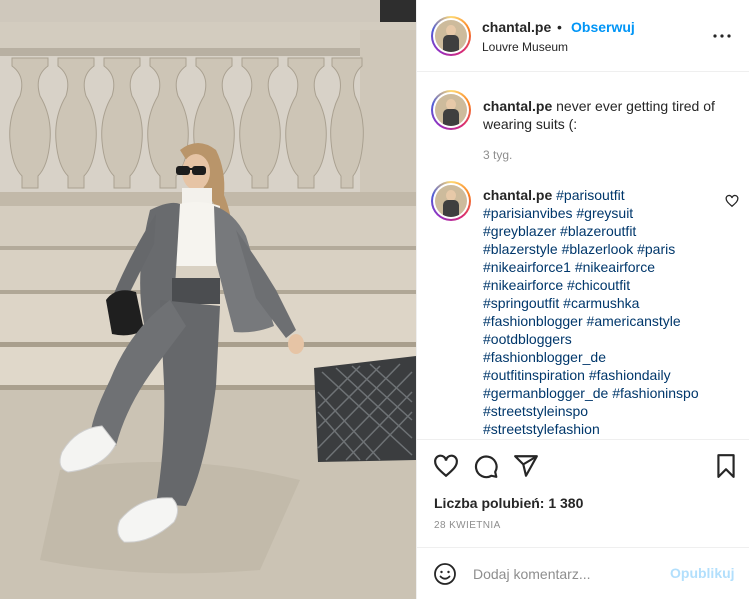  Describe the element at coordinates (732, 201) in the screenshot. I see `comment-heart-icon` at that location.